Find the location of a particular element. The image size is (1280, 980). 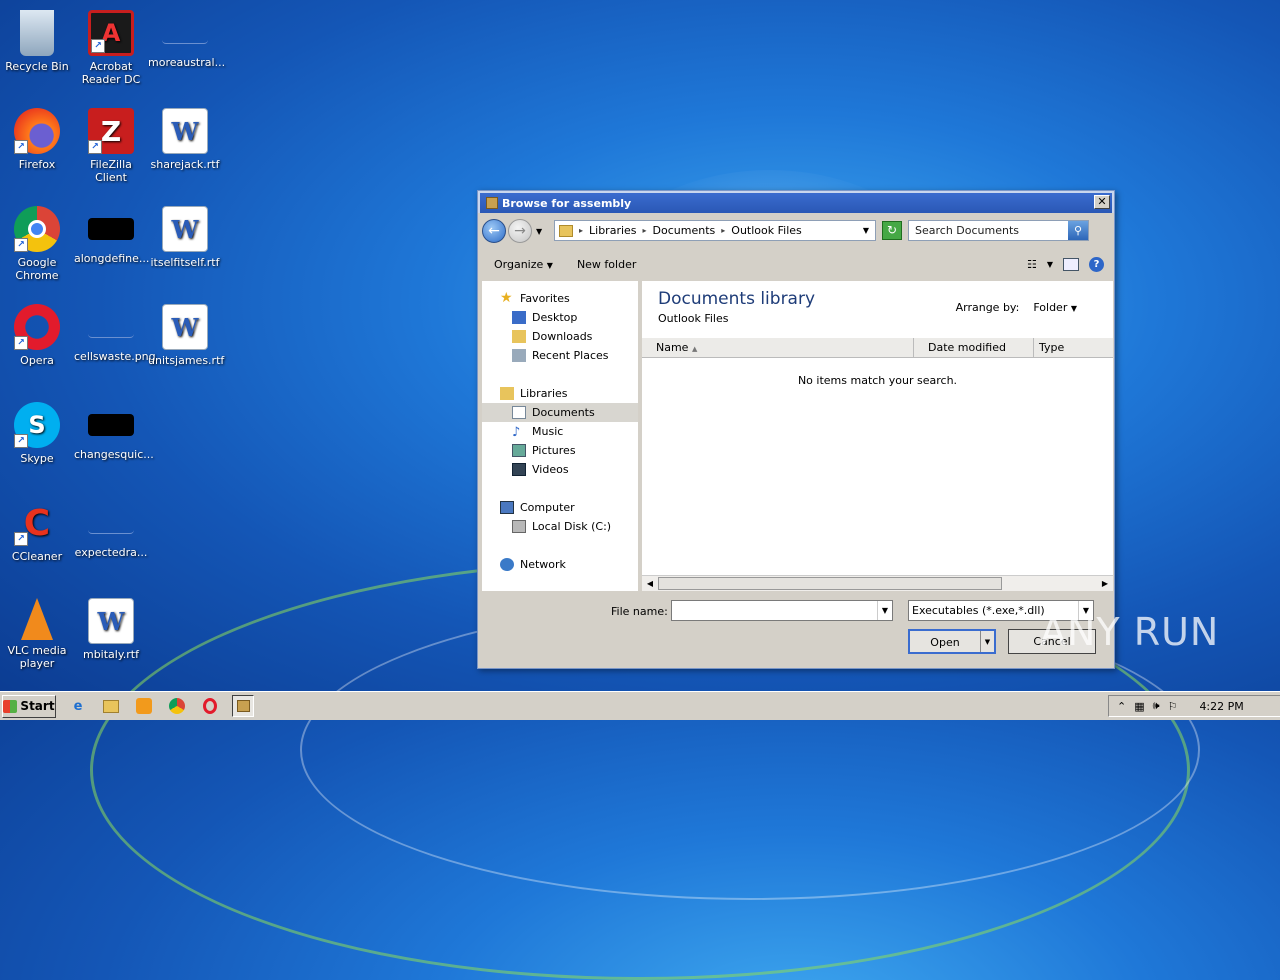

nav-recent-places: Recent Places is located at coordinates (560, 355).